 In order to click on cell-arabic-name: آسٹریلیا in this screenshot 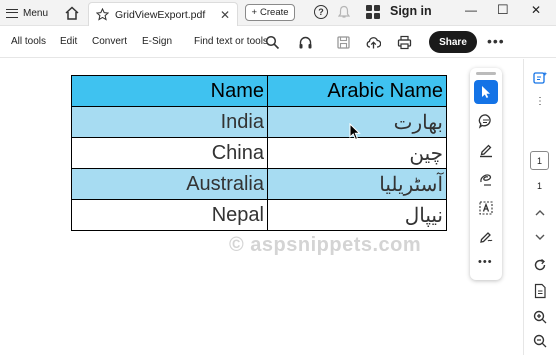, I will do `click(357, 184)`.